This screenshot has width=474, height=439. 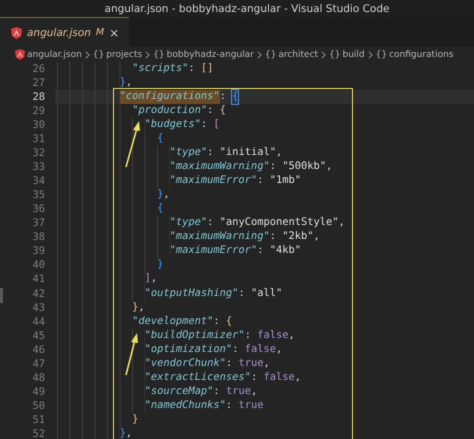 What do you see at coordinates (59, 32) in the screenshot?
I see `tab-label: angular.json` at bounding box center [59, 32].